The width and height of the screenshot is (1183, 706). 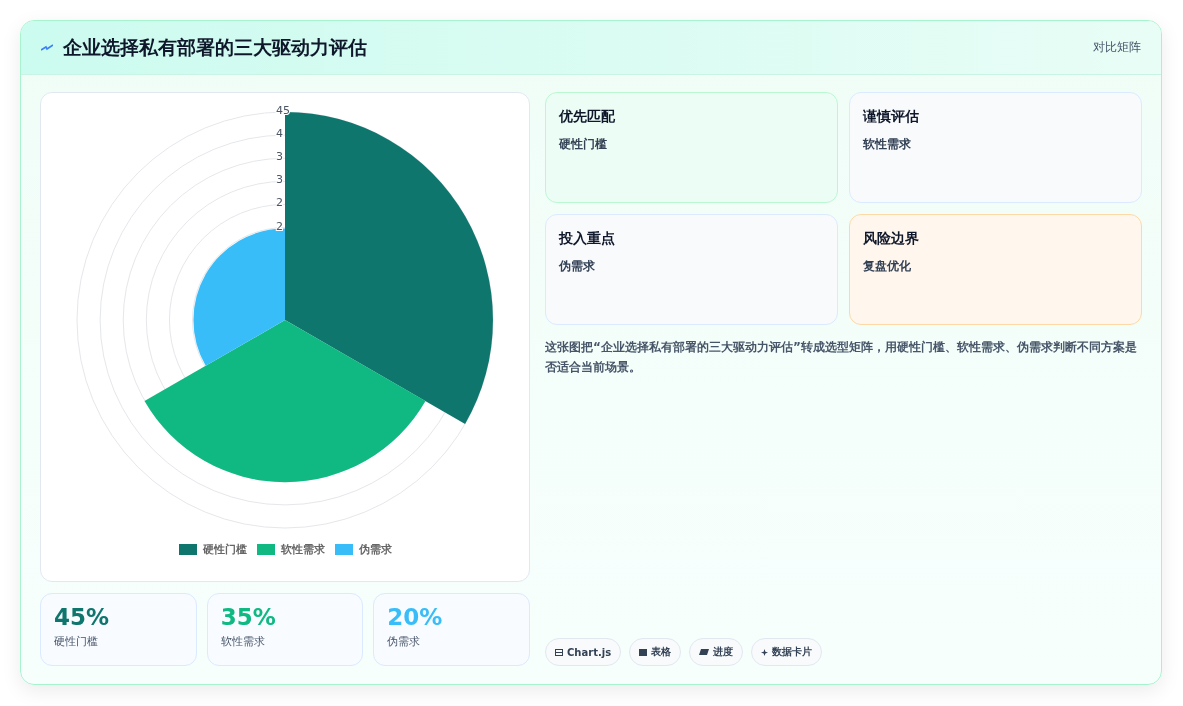 I want to click on axis-tick-label: 4, so click(x=279, y=134).